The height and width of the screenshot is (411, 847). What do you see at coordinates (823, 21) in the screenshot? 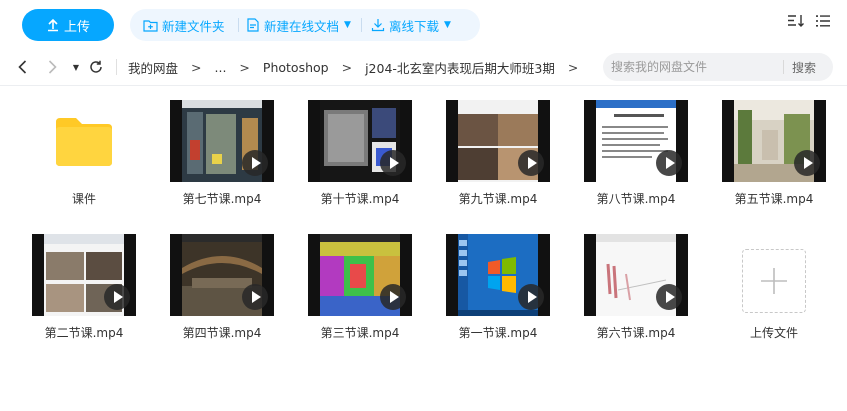
I see `list-view-icon` at bounding box center [823, 21].